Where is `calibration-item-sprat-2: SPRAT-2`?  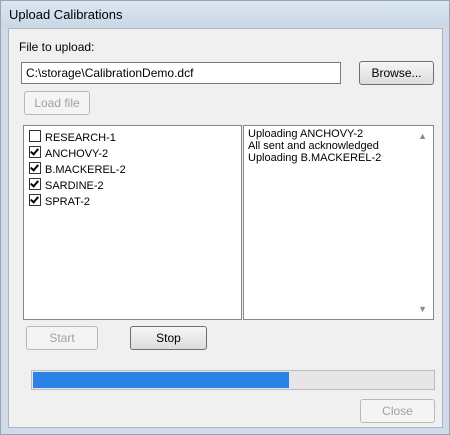
calibration-item-sprat-2: SPRAT-2 is located at coordinates (59, 201).